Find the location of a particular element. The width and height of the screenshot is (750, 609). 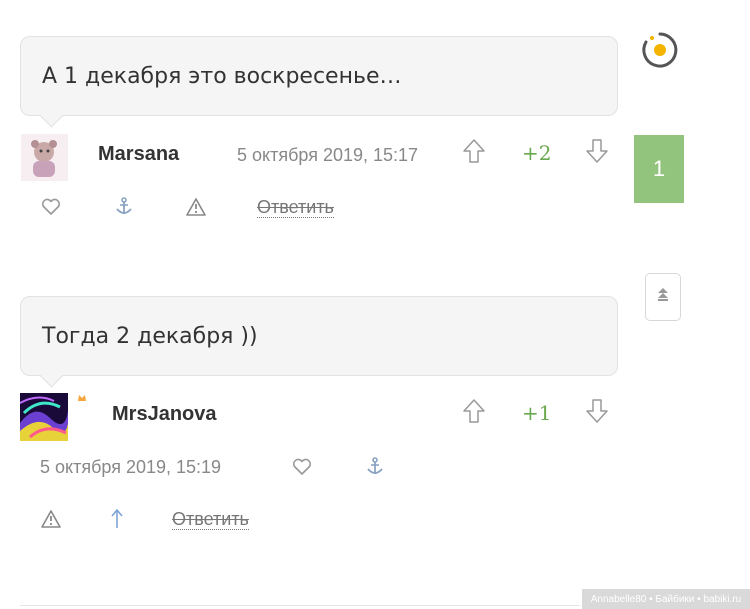

comment-author: MrsJanova is located at coordinates (164, 414).